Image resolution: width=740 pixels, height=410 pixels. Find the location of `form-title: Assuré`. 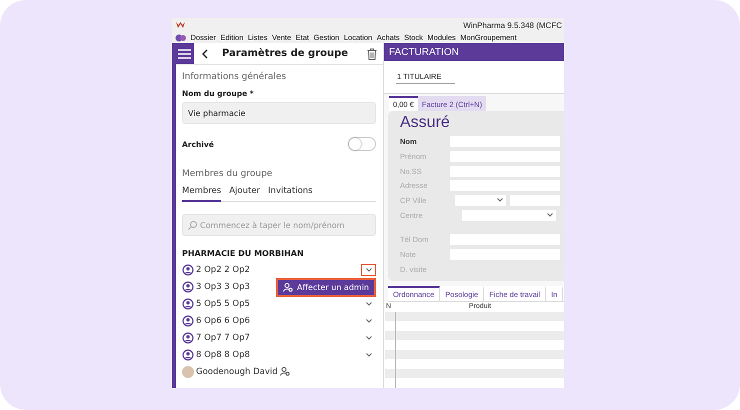

form-title: Assuré is located at coordinates (425, 123).